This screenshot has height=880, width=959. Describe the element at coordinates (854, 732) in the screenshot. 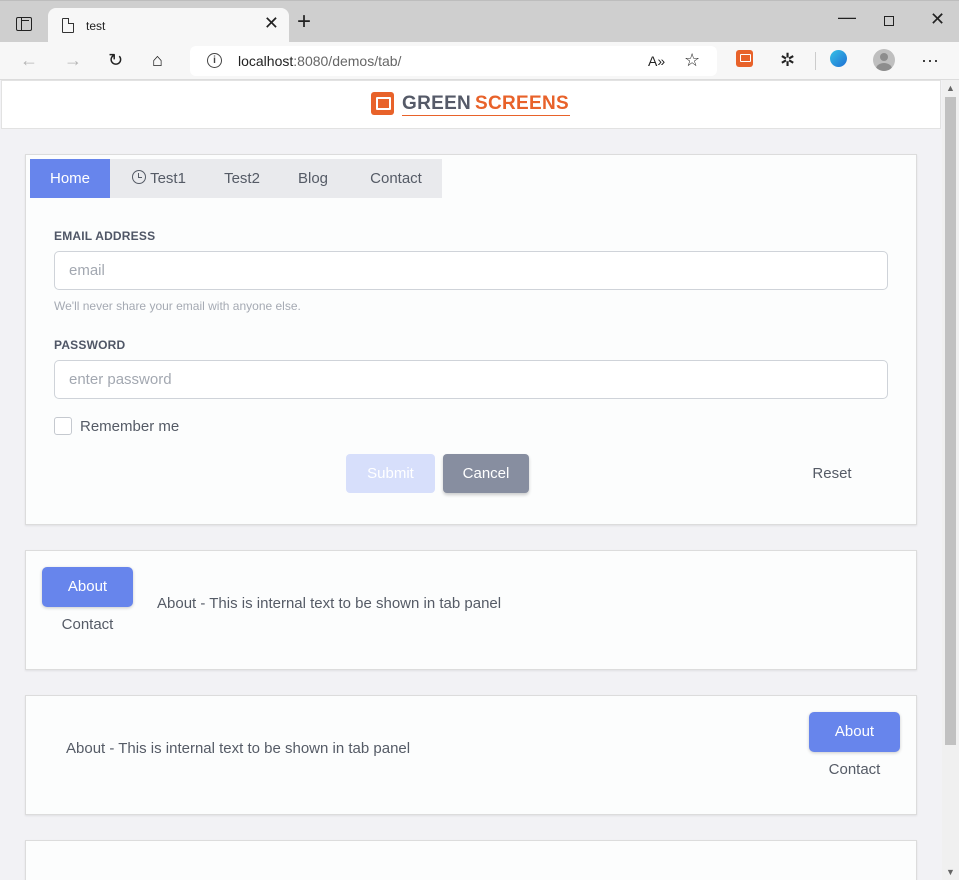

I see `vtab-about-right: About` at that location.